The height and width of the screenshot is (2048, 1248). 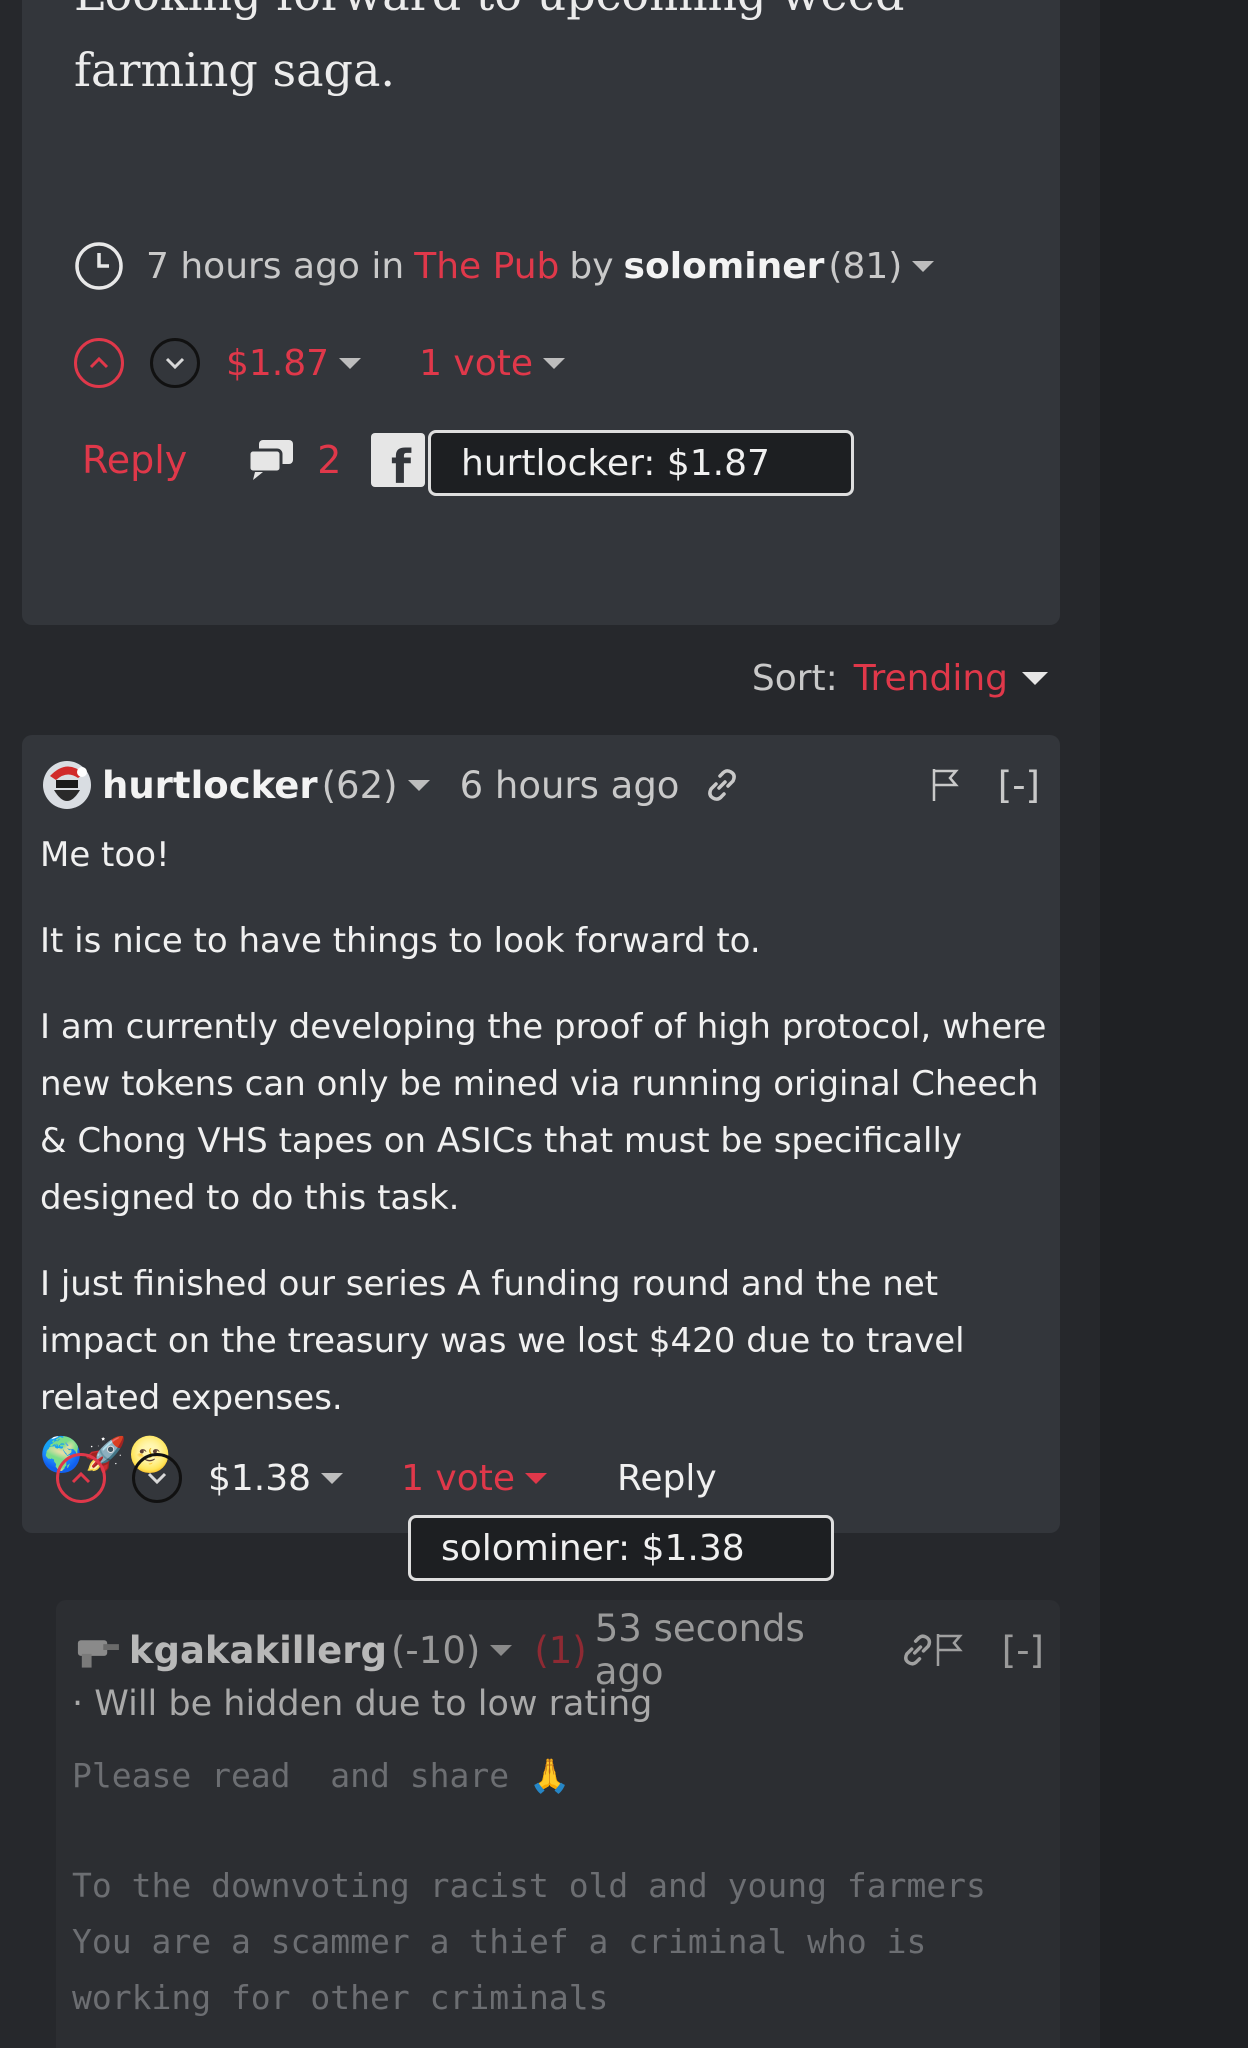 I want to click on post-payout: $1.87, so click(x=277, y=363).